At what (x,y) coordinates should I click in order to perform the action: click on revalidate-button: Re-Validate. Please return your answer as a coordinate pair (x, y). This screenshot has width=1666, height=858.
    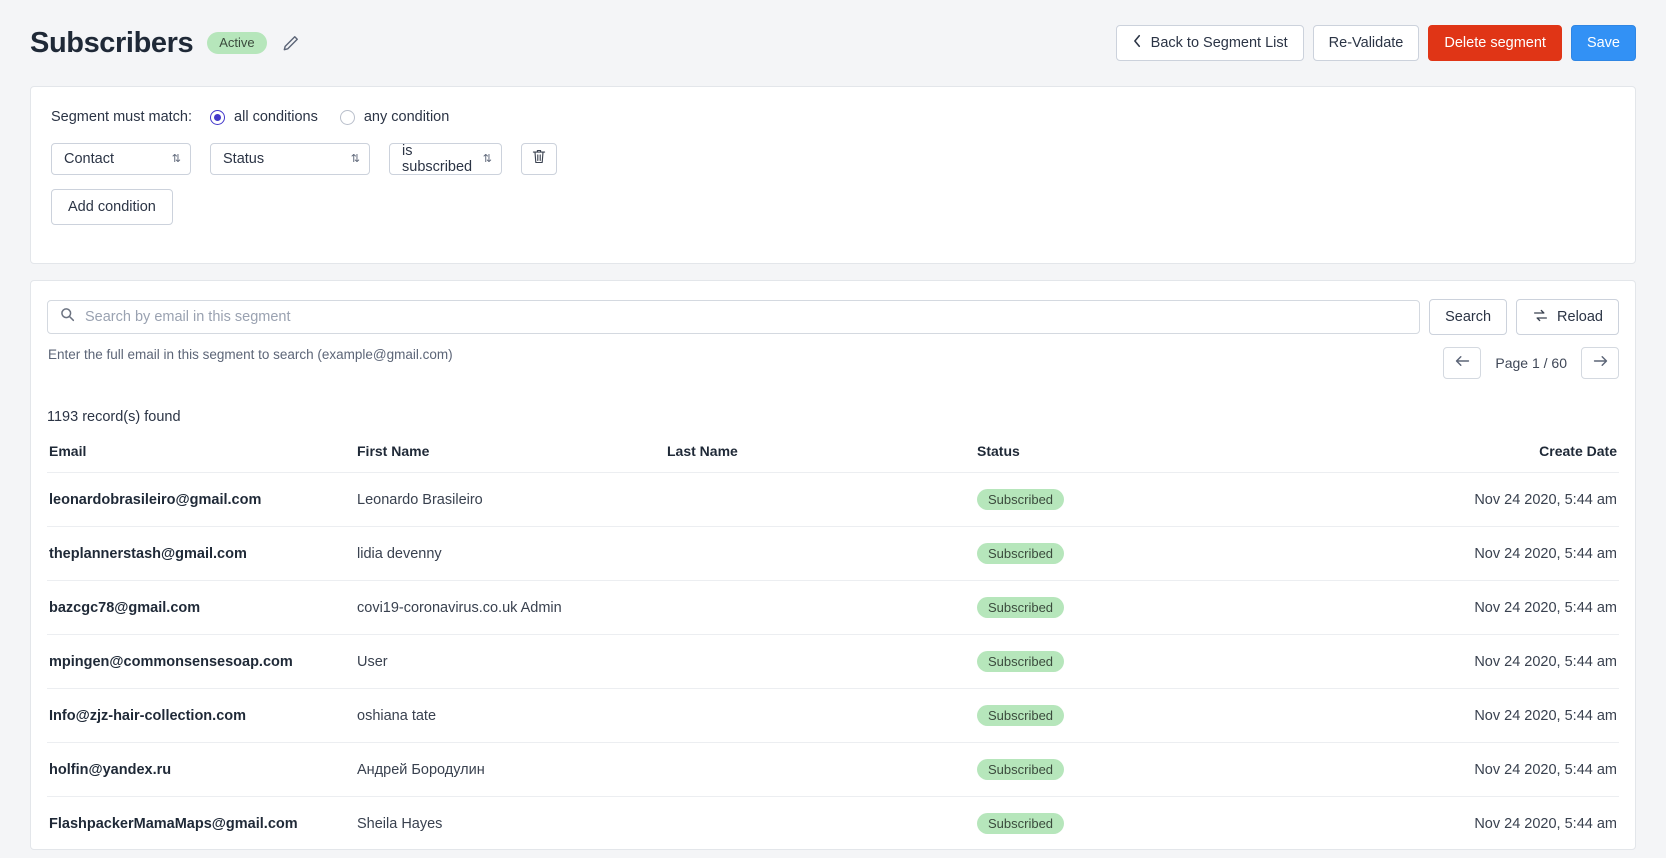
    Looking at the image, I should click on (1366, 43).